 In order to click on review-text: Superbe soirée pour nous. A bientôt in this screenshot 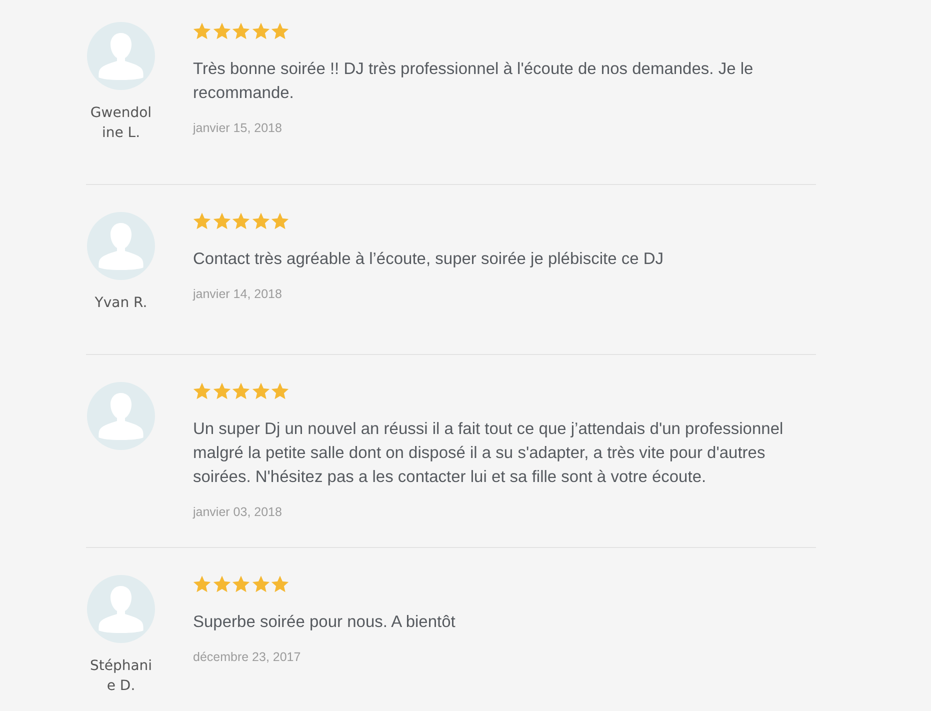, I will do `click(324, 622)`.